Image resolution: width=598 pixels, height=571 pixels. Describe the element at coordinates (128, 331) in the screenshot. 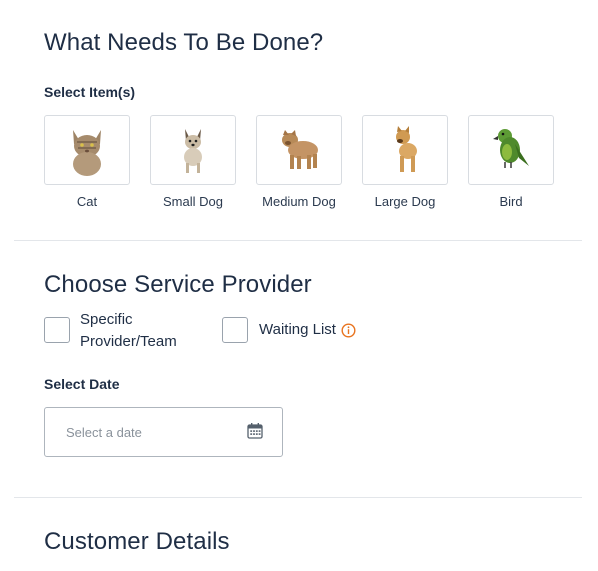

I see `specific-provider-label: Specific Provider/Team` at that location.